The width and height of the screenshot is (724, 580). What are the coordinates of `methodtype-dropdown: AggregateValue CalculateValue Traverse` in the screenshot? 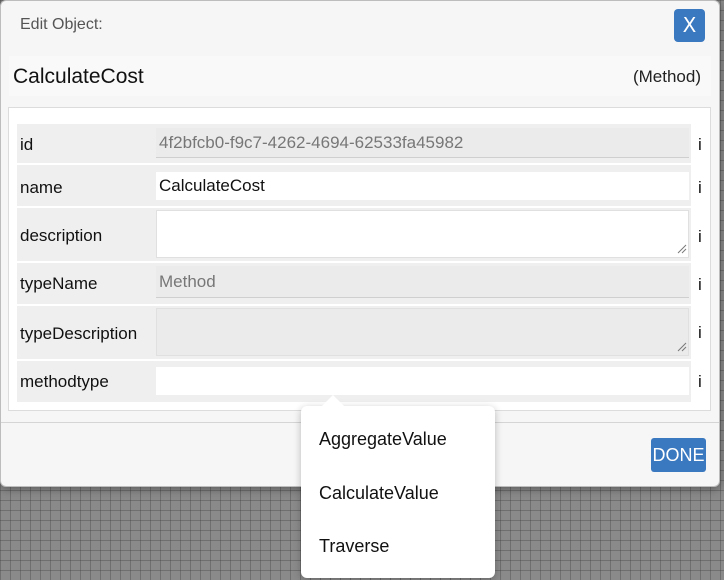 It's located at (398, 486).